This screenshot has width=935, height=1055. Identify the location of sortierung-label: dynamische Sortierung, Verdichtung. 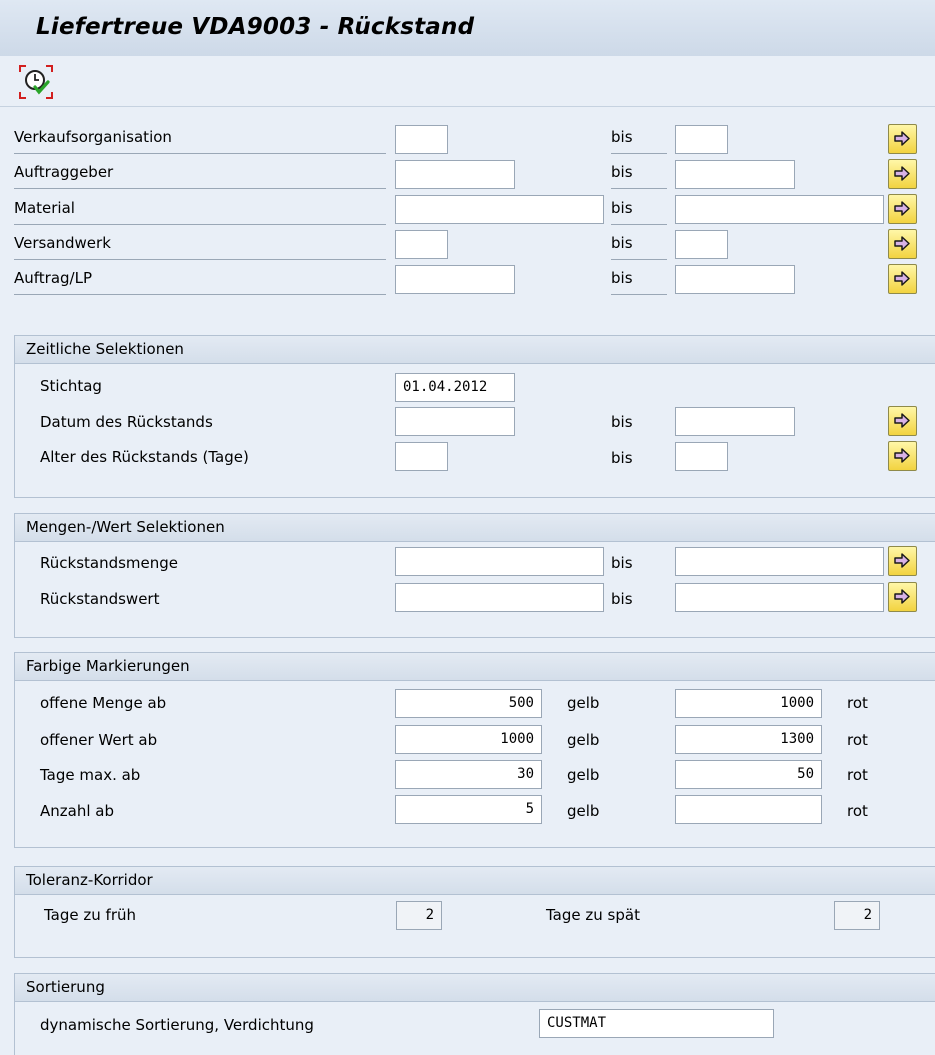
(177, 1025).